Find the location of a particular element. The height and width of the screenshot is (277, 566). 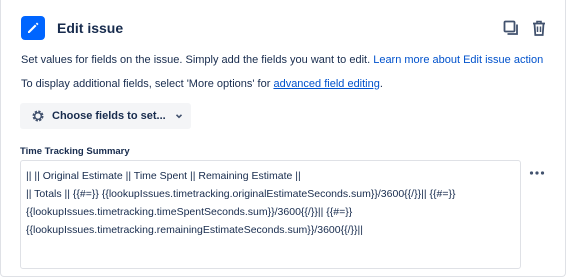

advanced-field-editing-link: advanced field editing is located at coordinates (326, 84).